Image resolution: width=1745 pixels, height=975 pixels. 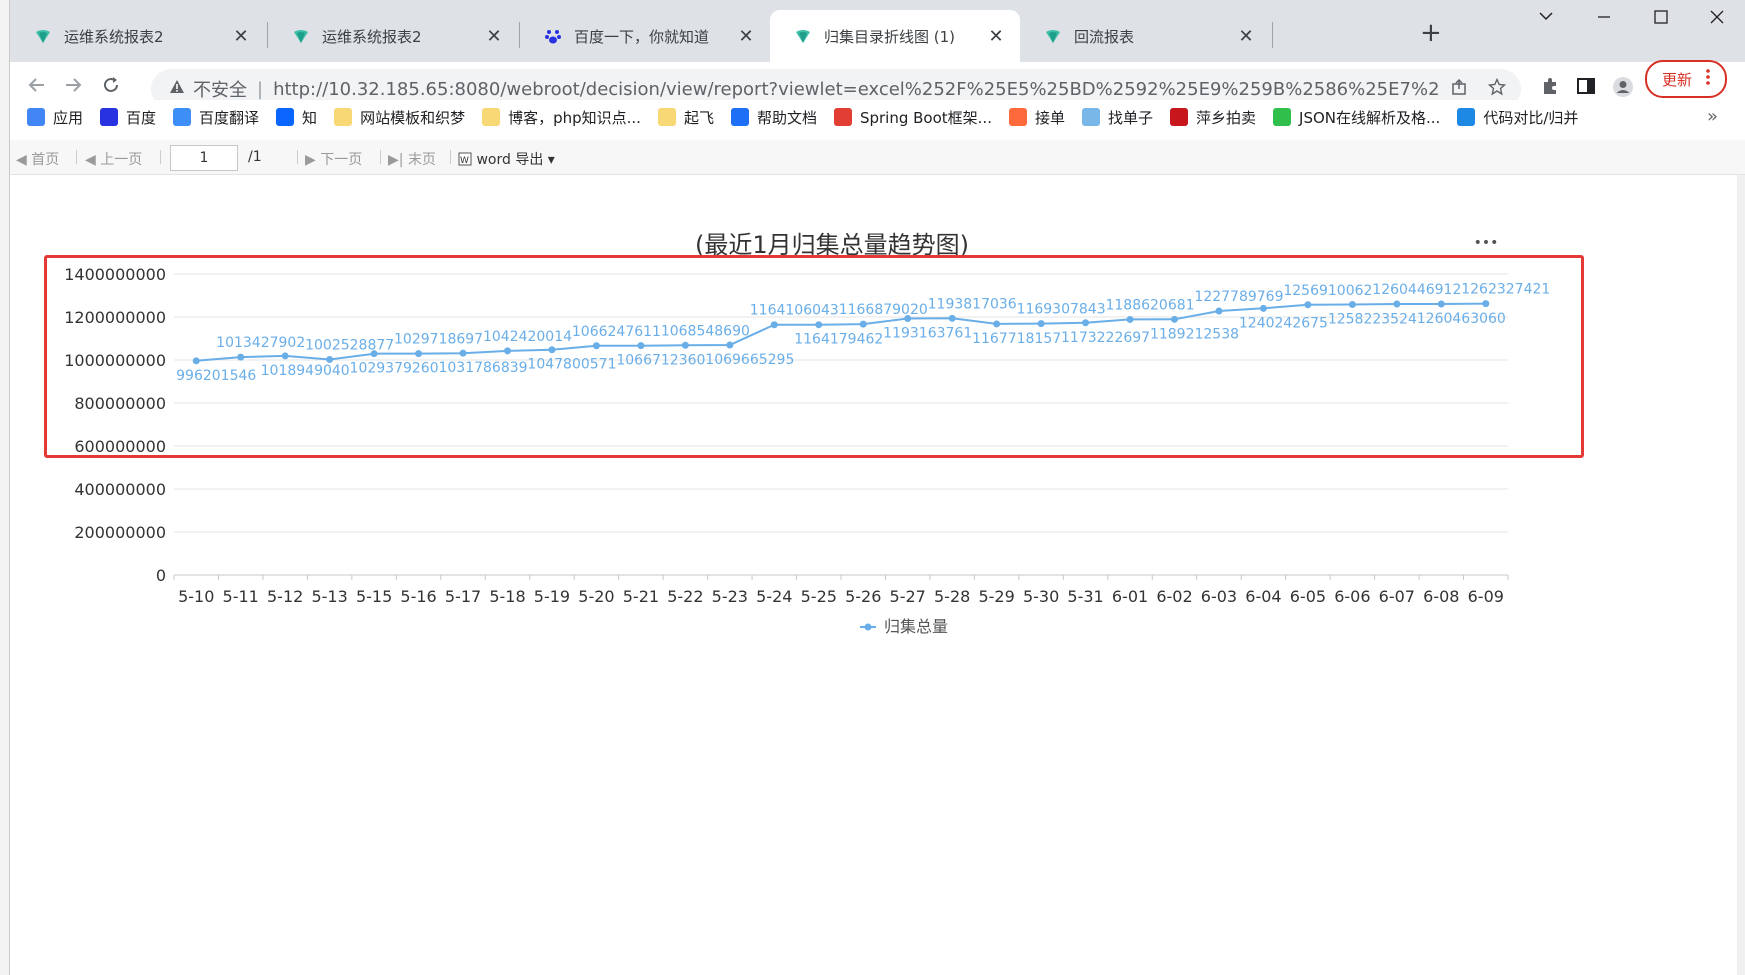 What do you see at coordinates (1263, 596) in the screenshot?
I see `x-tick-label: 6-04` at bounding box center [1263, 596].